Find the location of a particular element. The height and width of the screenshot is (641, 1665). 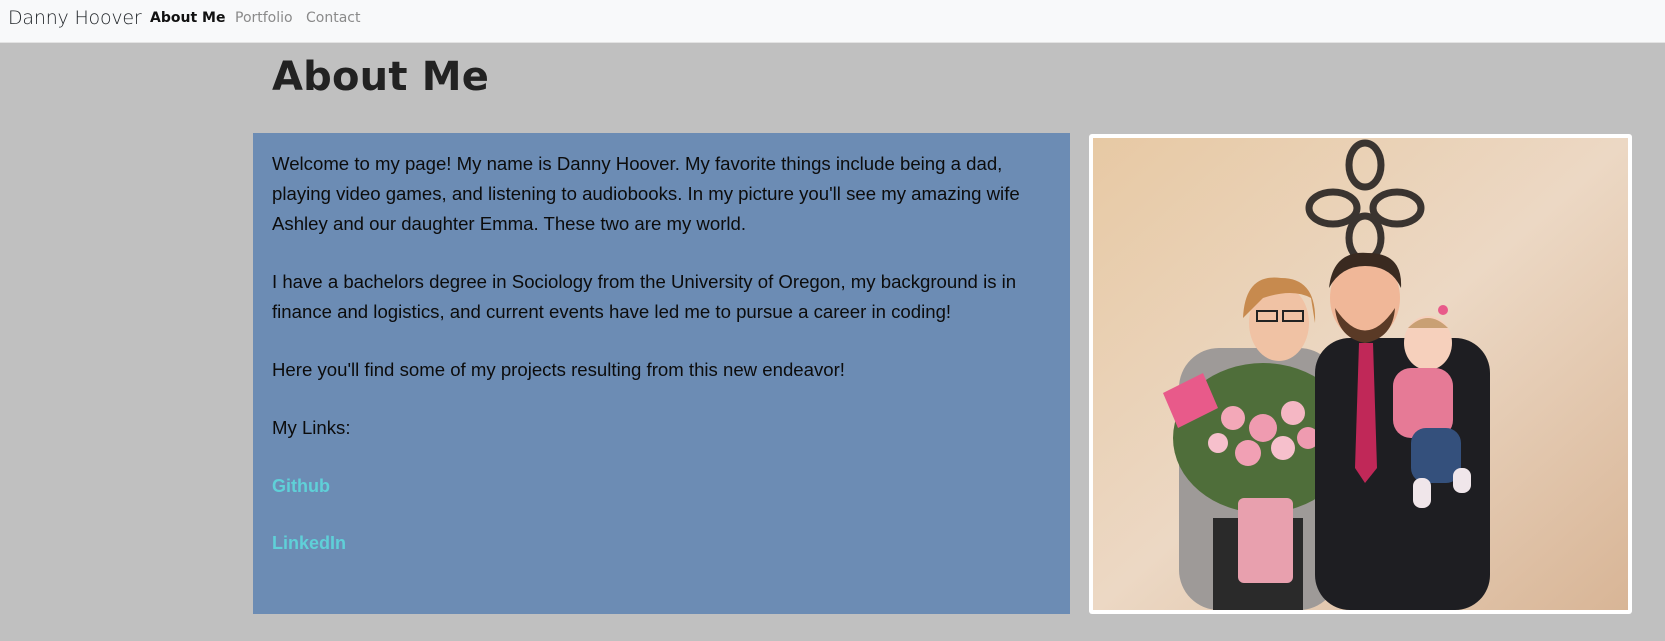

nav-link-portfolio: Portfolio is located at coordinates (264, 18).